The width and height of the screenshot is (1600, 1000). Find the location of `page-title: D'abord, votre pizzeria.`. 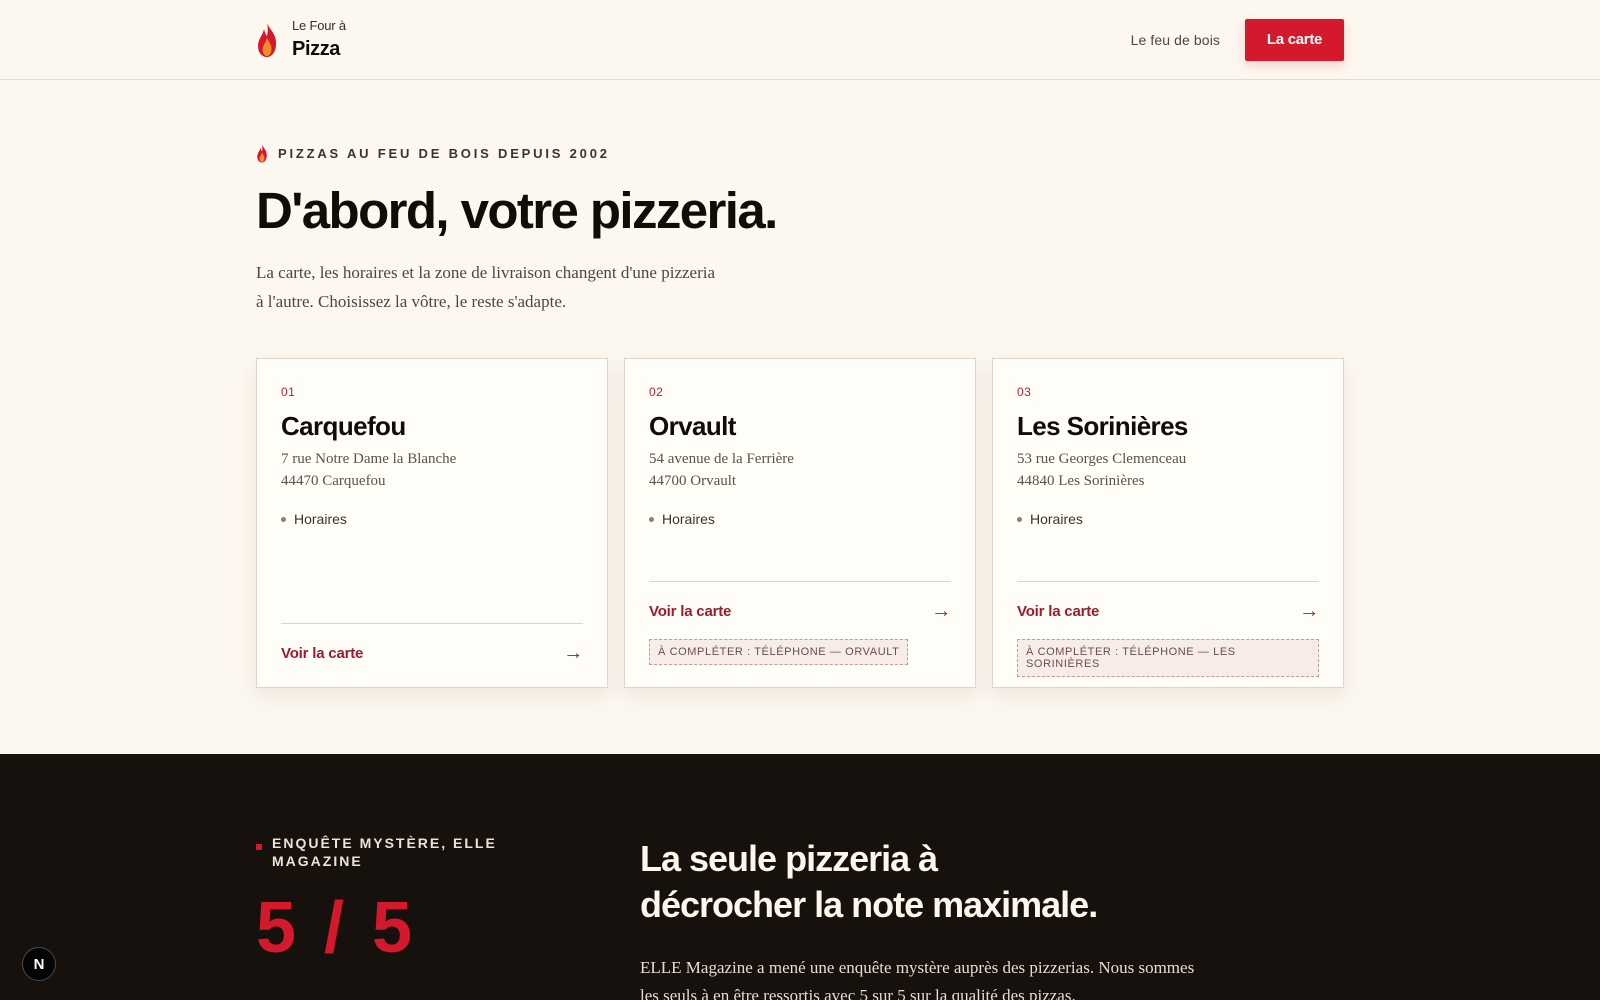

page-title: D'abord, votre pizzeria. is located at coordinates (517, 210).